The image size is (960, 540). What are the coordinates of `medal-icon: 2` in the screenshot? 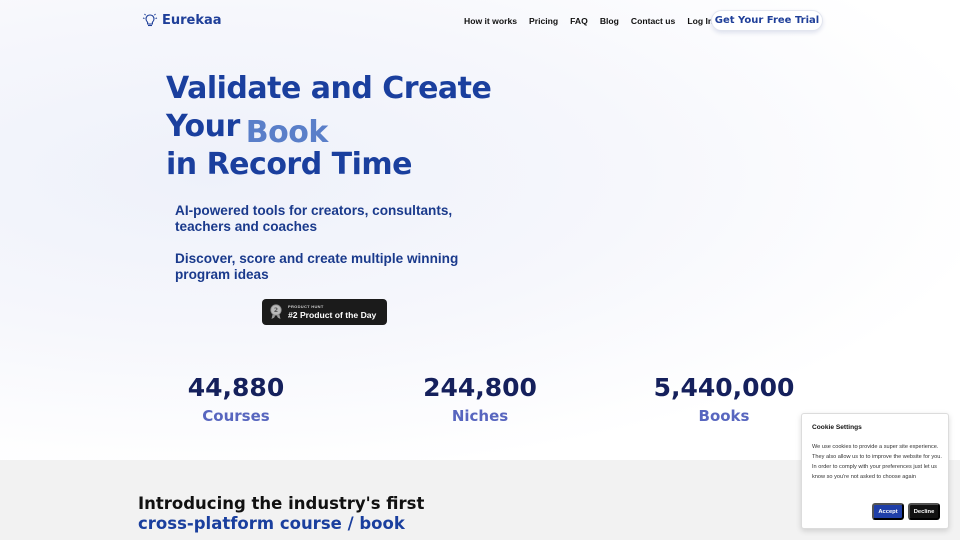 It's located at (276, 311).